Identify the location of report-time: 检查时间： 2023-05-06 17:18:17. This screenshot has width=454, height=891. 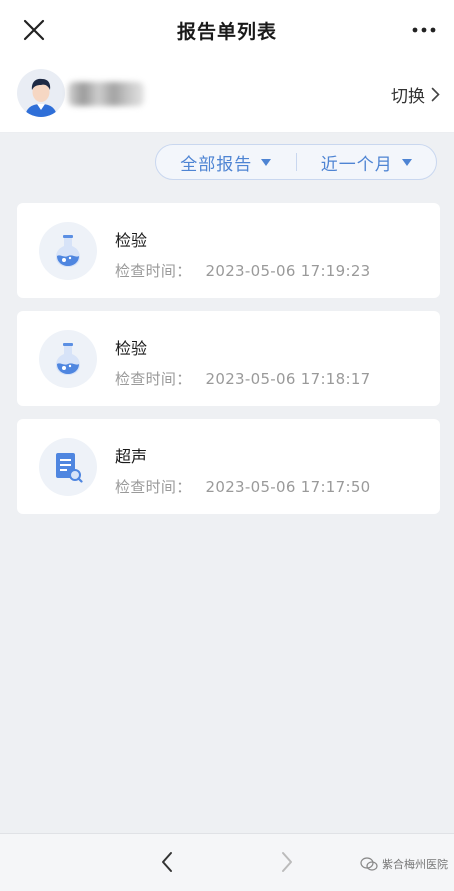
(243, 378).